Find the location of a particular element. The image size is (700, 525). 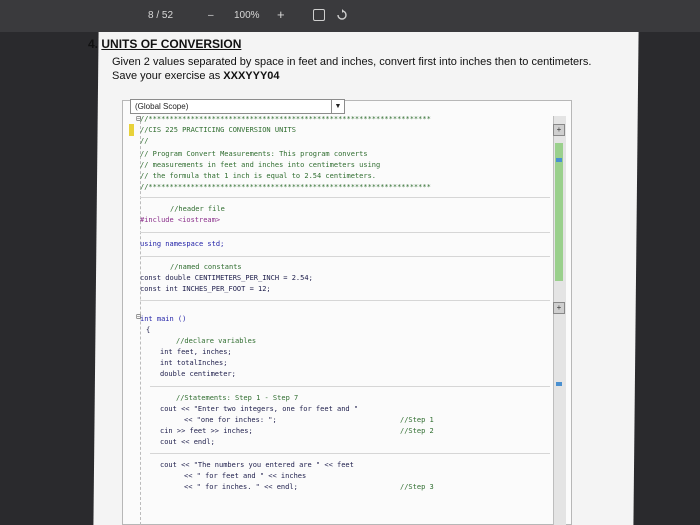

viewer-toolbar: 8 / 52 – 100% + is located at coordinates (350, 16).